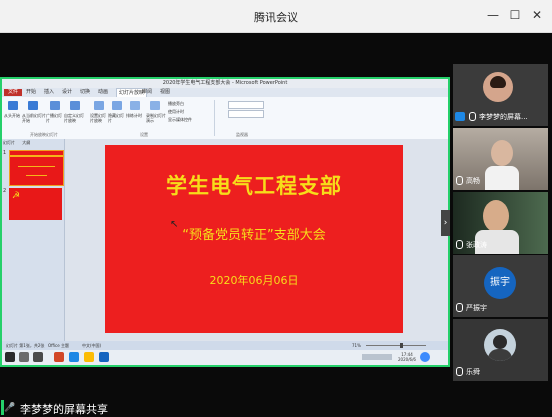 The height and width of the screenshot is (417, 552). What do you see at coordinates (13, 115) in the screenshot?
I see `ribbon-from-beginning: 从头开始` at bounding box center [13, 115].